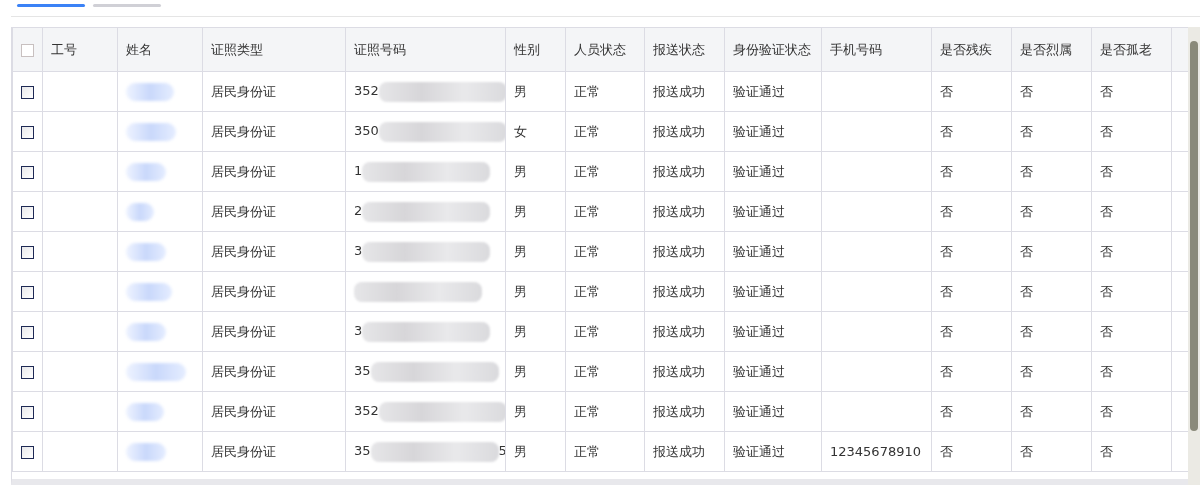 The image size is (1200, 485). I want to click on column-header: 是否残疾, so click(966, 49).